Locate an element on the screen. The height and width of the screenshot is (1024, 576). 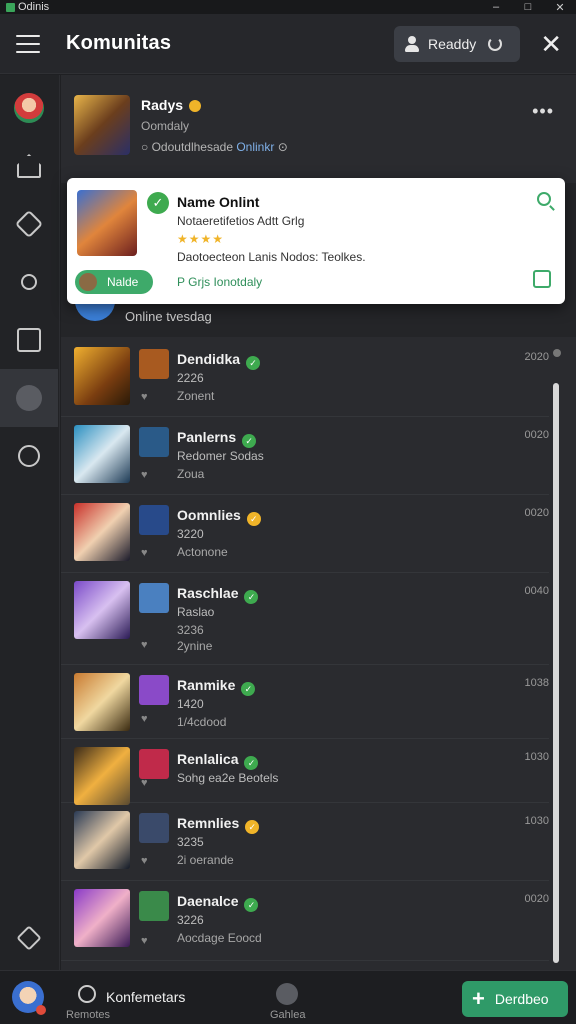
sidebar-item-diamond is located at coordinates (29, 938).